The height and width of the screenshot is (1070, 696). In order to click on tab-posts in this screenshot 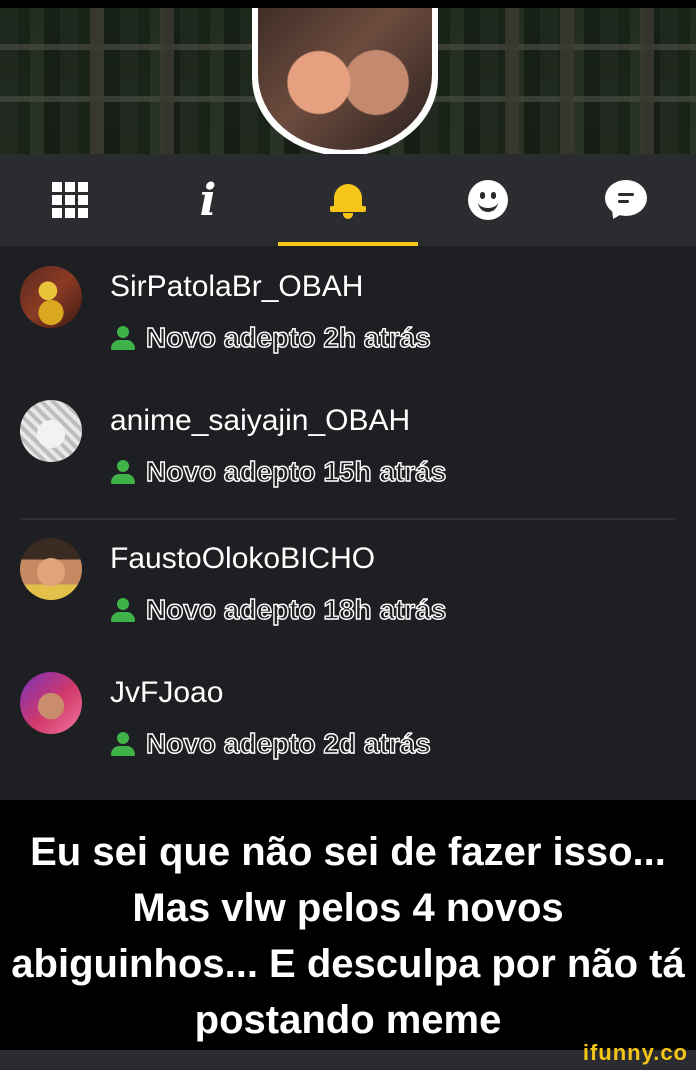, I will do `click(70, 200)`.